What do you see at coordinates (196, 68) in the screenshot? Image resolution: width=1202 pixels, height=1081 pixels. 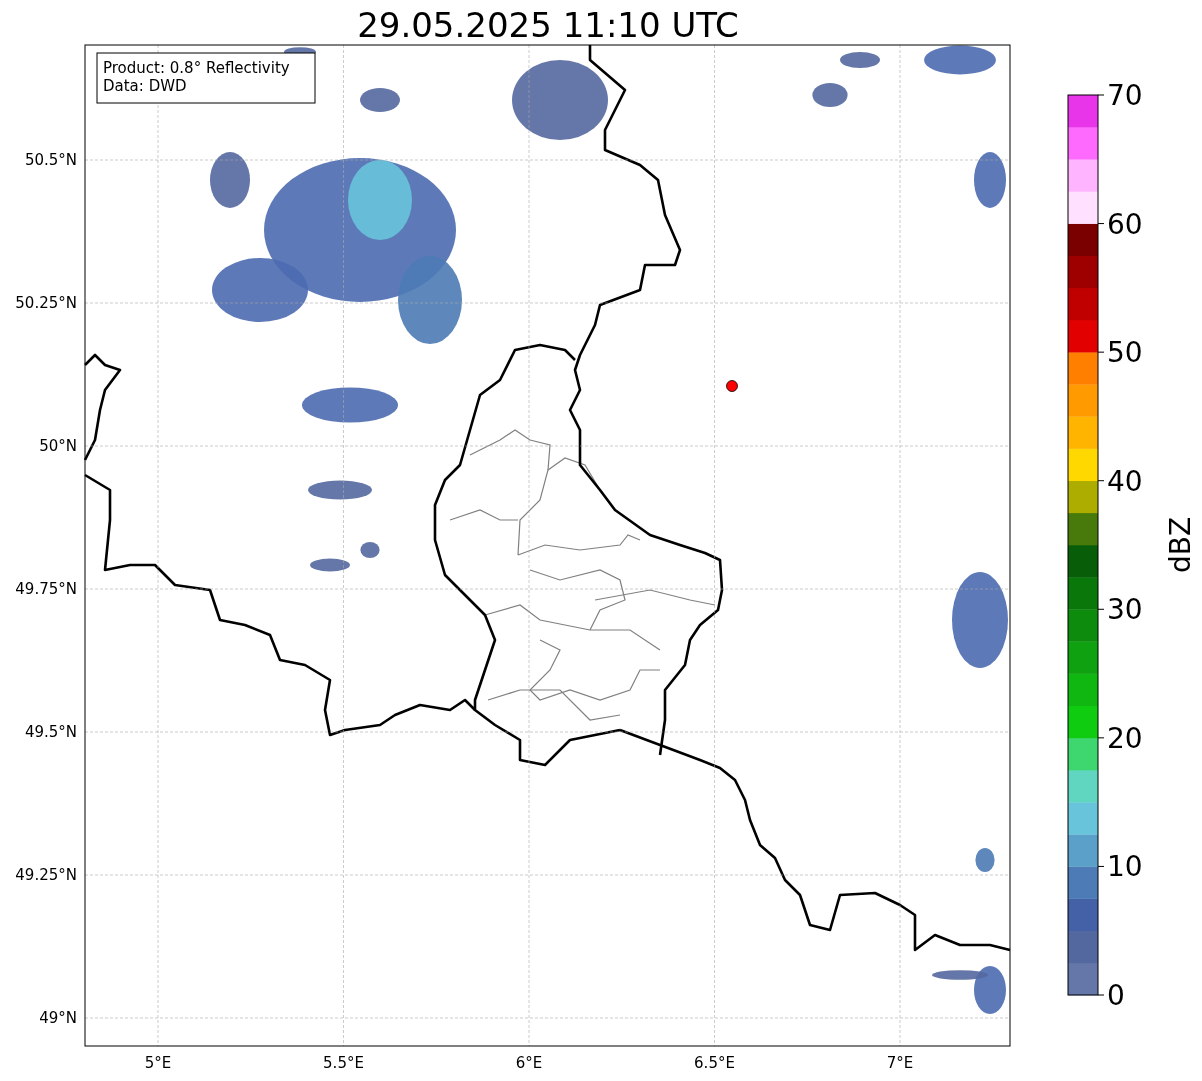 I see `info-text: Product: 0.8° Reflectivity` at bounding box center [196, 68].